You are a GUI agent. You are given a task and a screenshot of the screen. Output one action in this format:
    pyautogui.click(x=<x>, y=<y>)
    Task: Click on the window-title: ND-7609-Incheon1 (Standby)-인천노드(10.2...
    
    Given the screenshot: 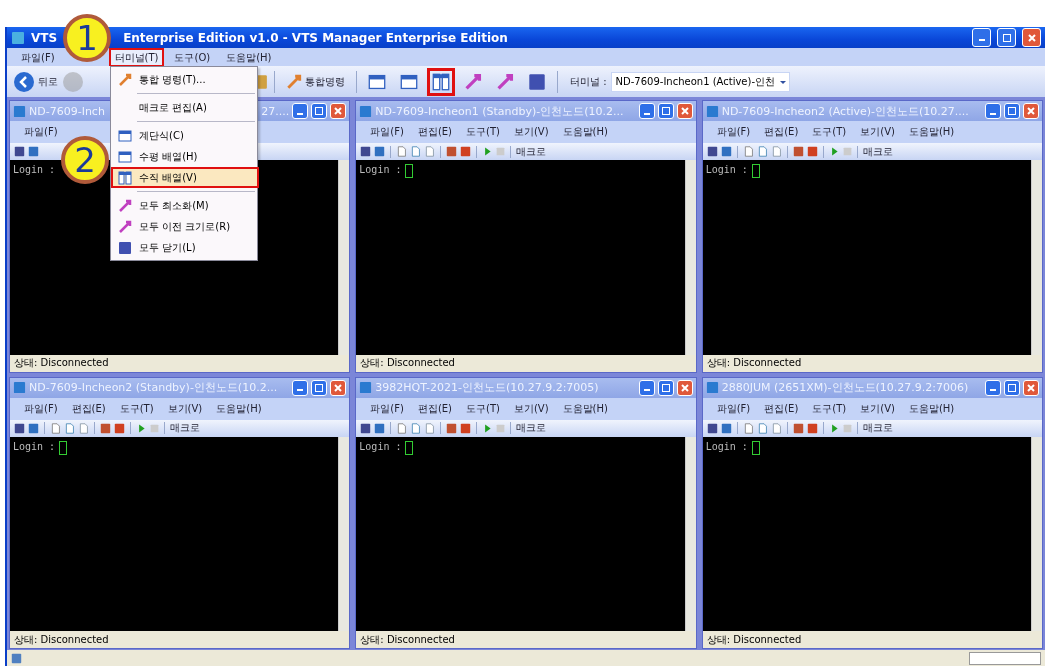 What is the action you would take?
    pyautogui.click(x=499, y=111)
    